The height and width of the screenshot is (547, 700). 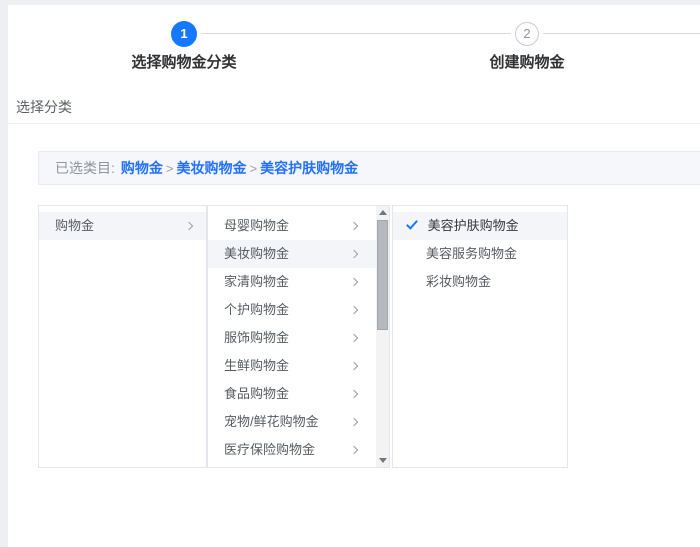 What do you see at coordinates (142, 168) in the screenshot?
I see `breadcrumb-level-1: 购物金` at bounding box center [142, 168].